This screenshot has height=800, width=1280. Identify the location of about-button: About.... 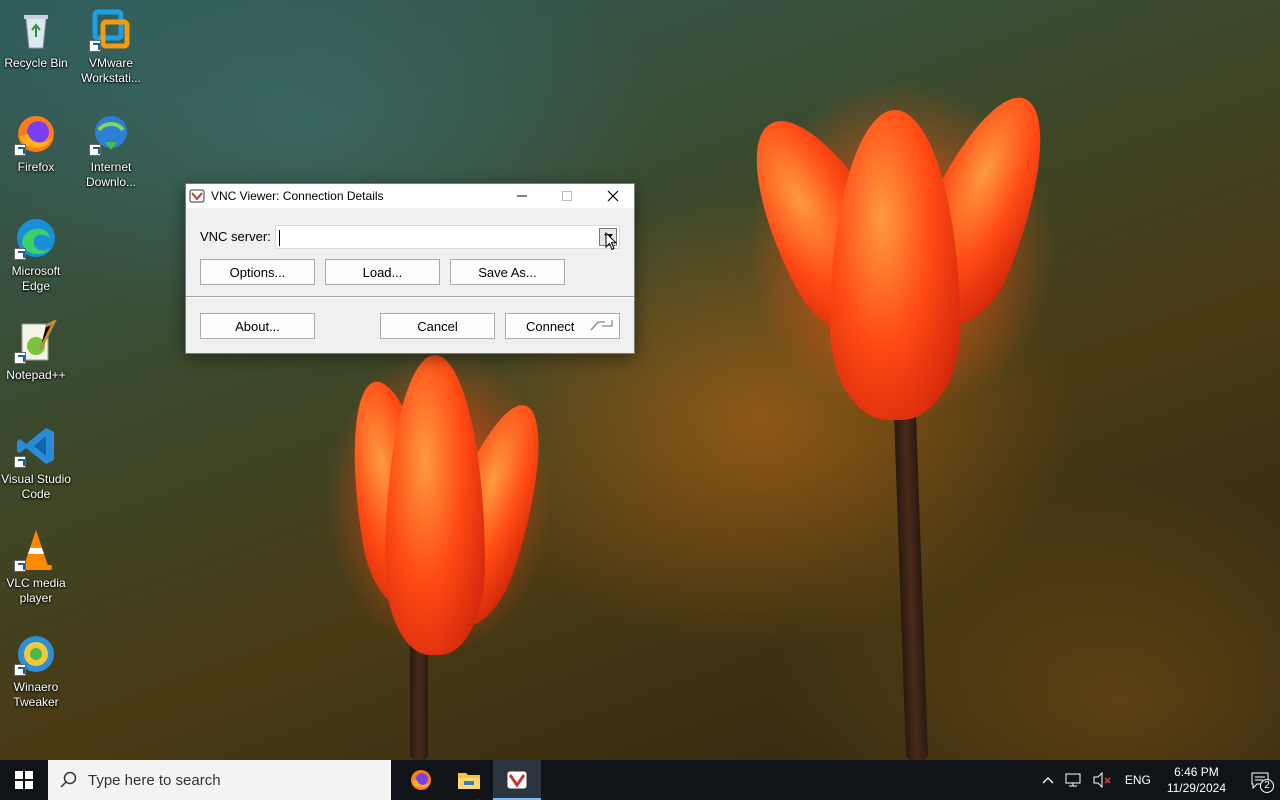
(257, 326).